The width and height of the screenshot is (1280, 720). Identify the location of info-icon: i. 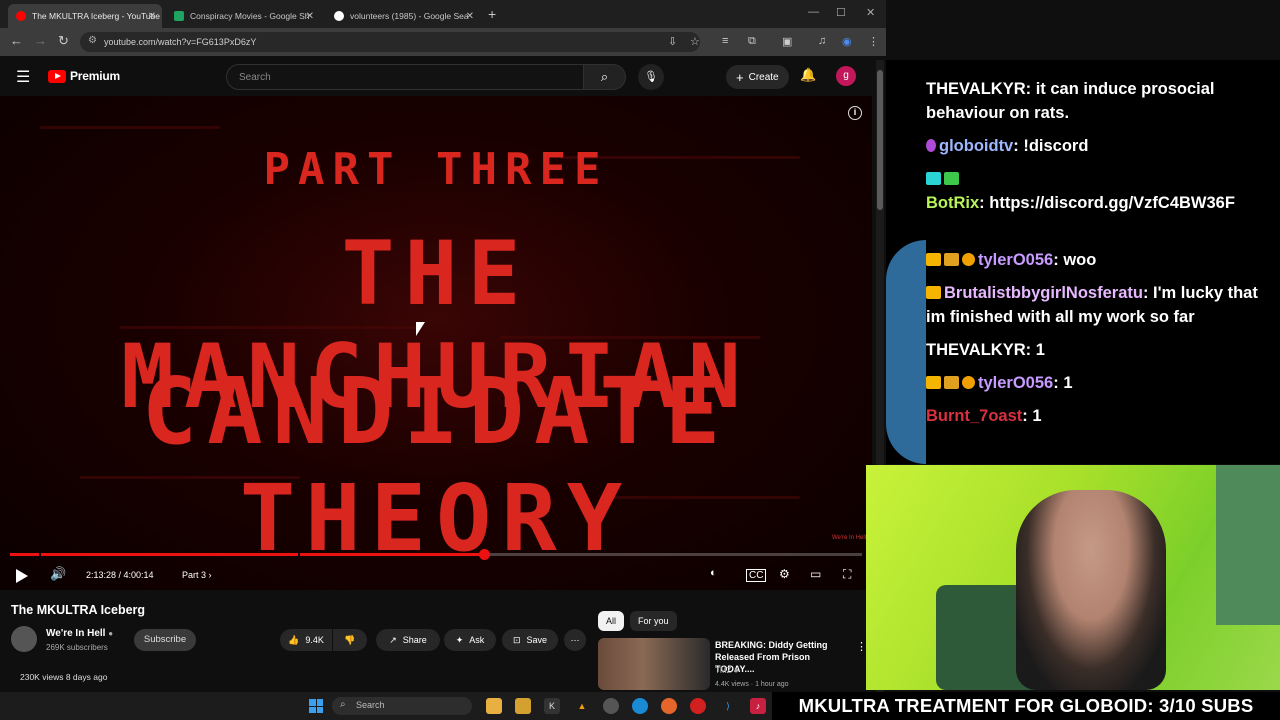
(855, 113).